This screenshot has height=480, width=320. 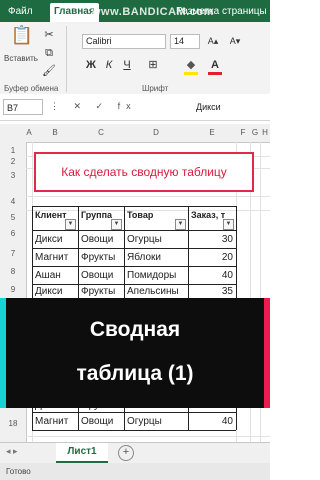 I want to click on gridline, so click(x=148, y=196).